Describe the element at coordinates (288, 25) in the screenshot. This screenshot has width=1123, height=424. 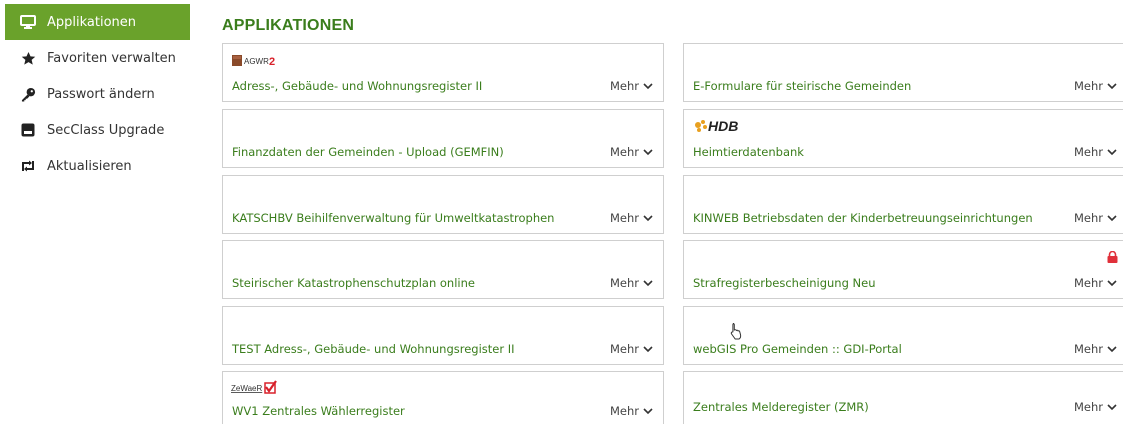
I see `page-title: APPLIKATIONEN` at that location.